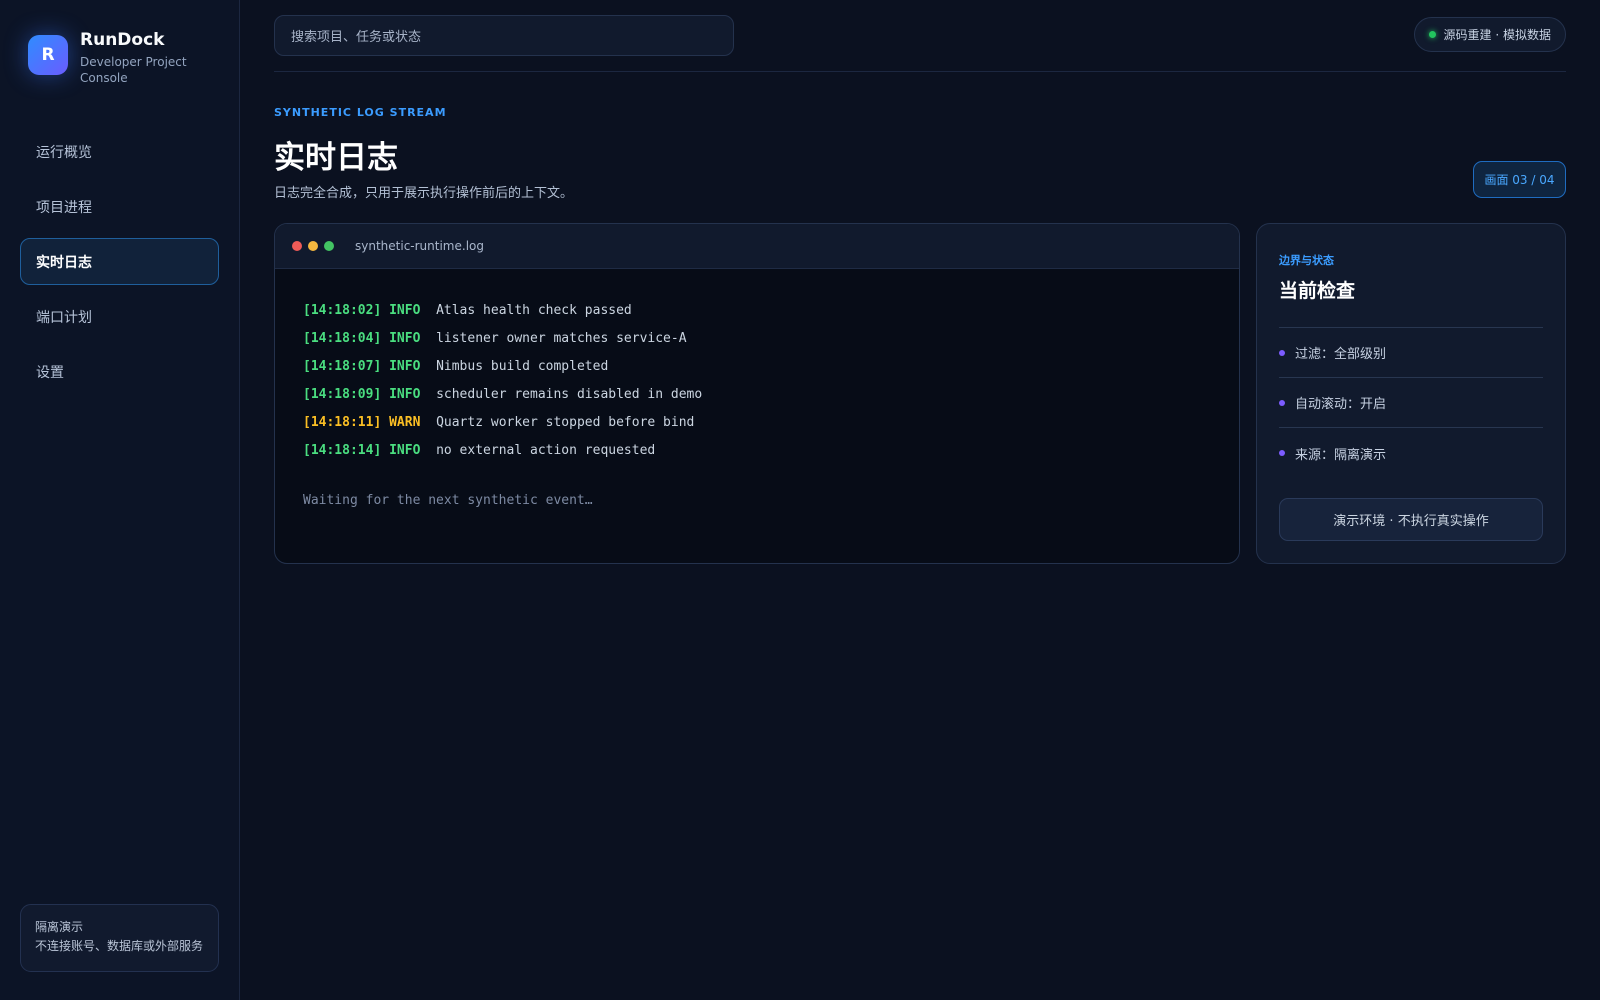  I want to click on brand-logo: R, so click(48, 55).